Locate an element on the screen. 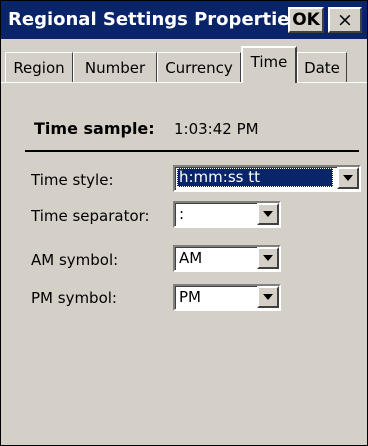 The width and height of the screenshot is (368, 446). time-style-value: h:mm:ss tt is located at coordinates (255, 177).